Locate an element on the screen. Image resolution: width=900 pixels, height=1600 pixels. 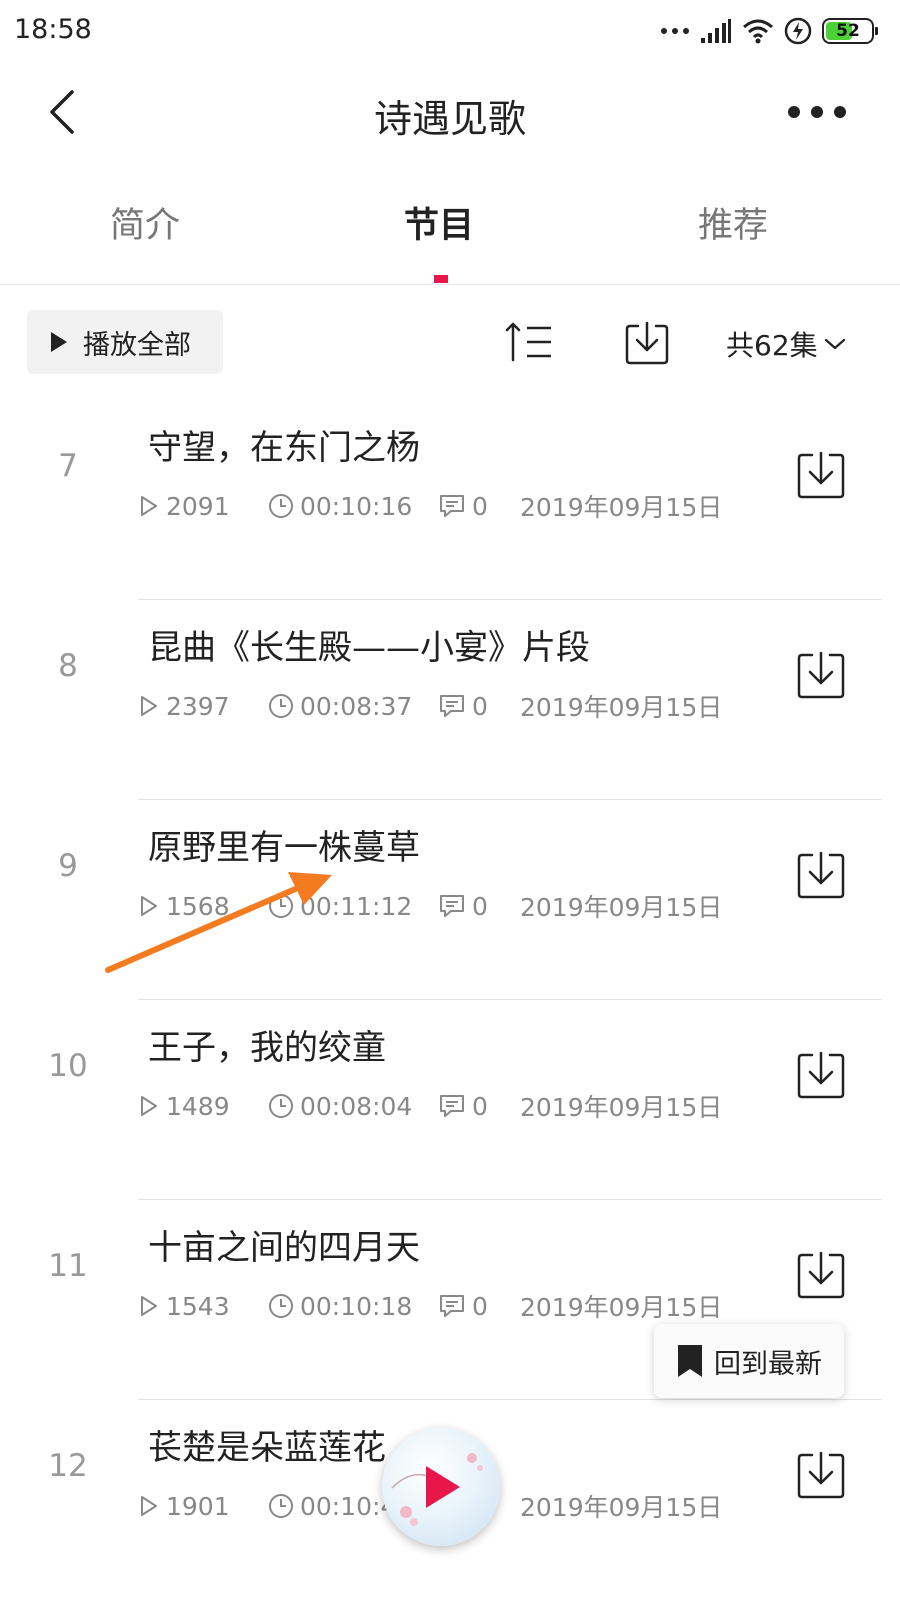
episode-number: 12 is located at coordinates (68, 1466).